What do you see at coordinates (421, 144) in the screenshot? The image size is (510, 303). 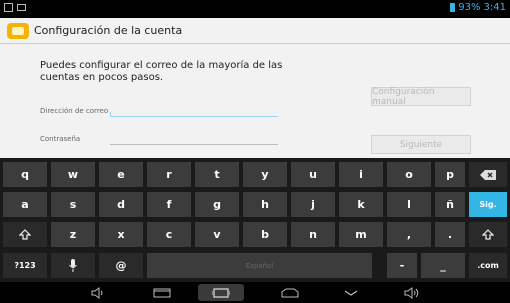 I see `next-button: Siguiente` at bounding box center [421, 144].